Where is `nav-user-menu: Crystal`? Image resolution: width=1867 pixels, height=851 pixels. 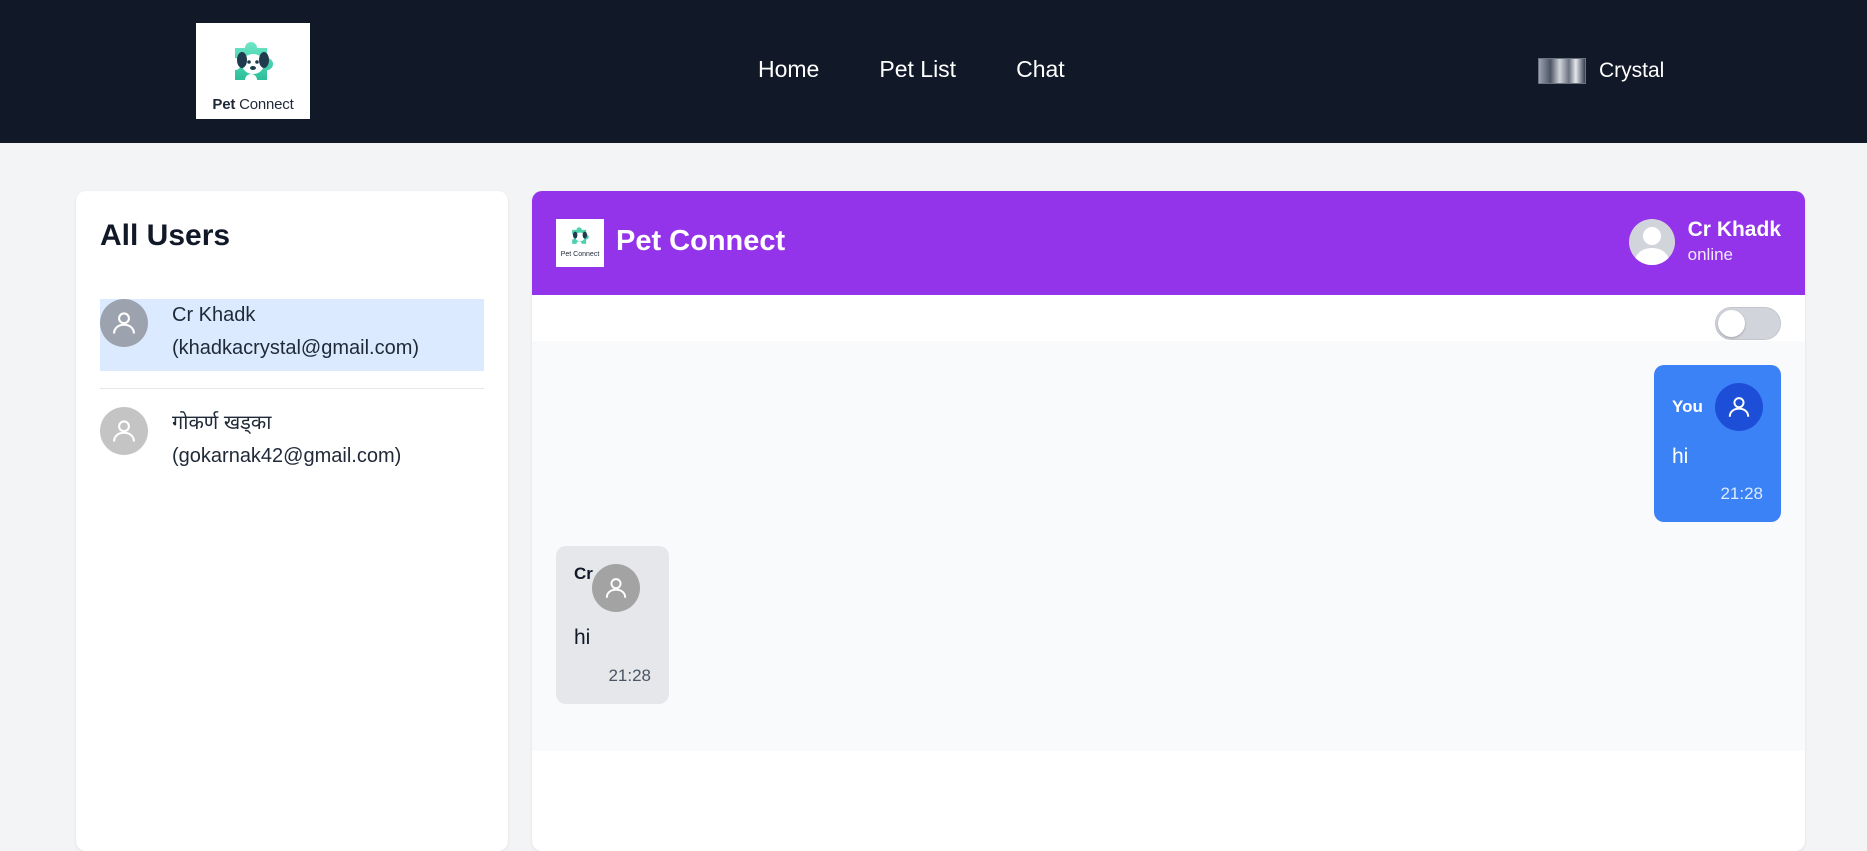
nav-user-menu: Crystal is located at coordinates (1601, 71).